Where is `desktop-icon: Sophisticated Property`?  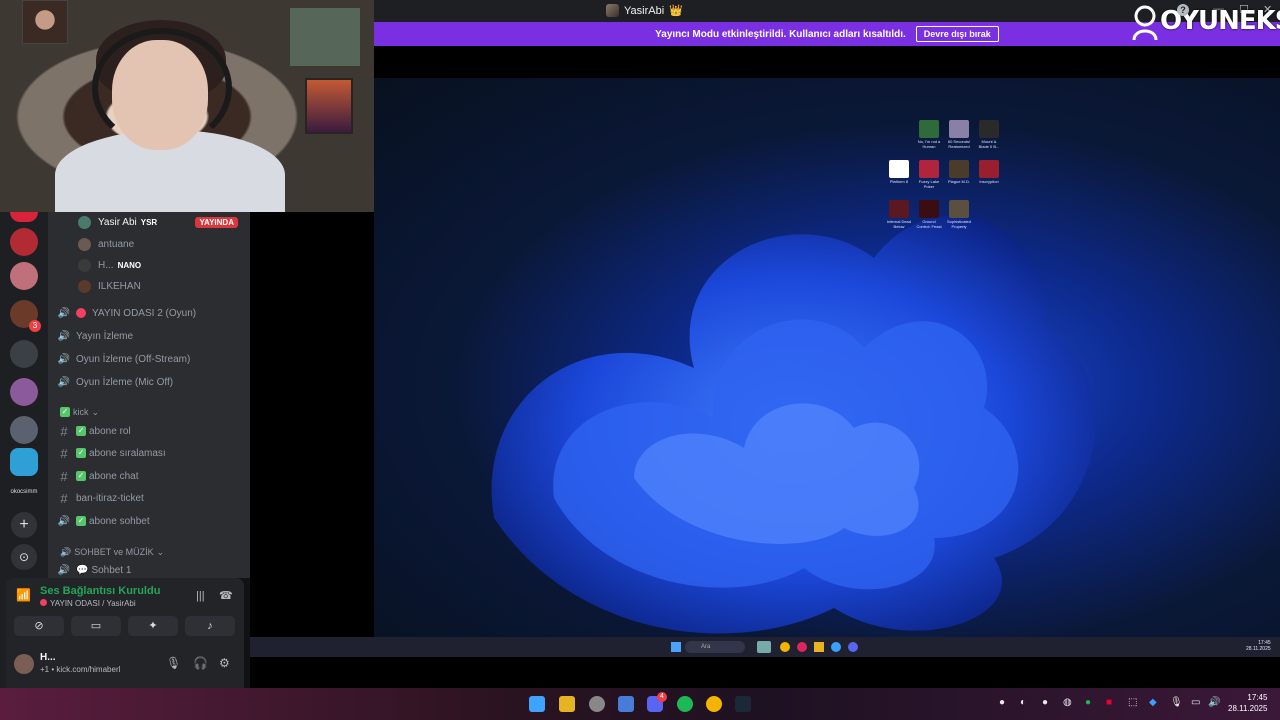 desktop-icon: Sophisticated Property is located at coordinates (959, 214).